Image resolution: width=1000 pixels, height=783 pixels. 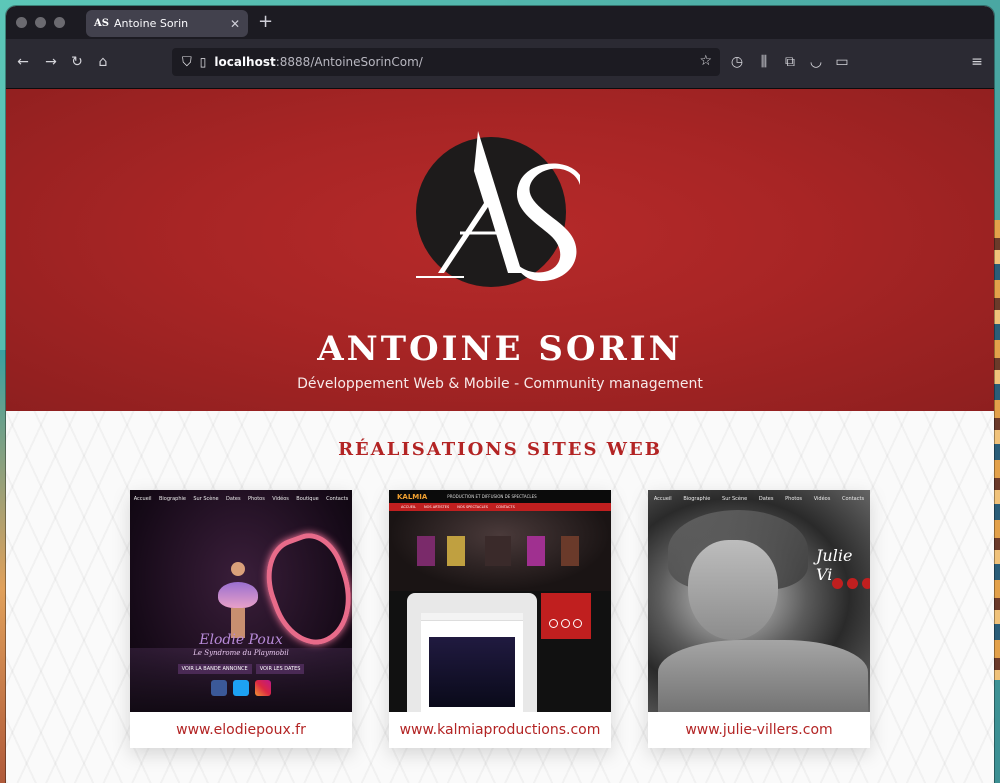 I want to click on thumb-trailer-button: VOIR LA BANDE ANNONCE, so click(x=214, y=669).